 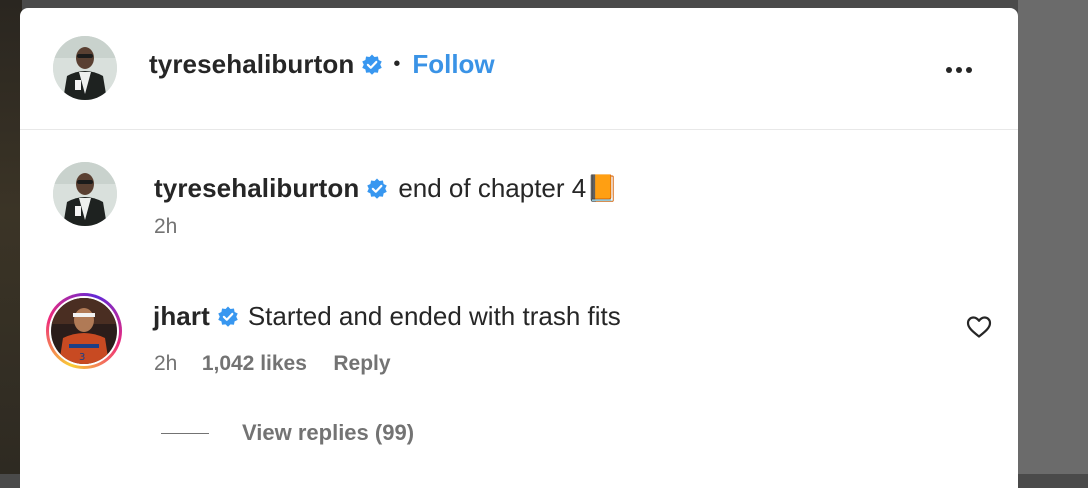 What do you see at coordinates (361, 363) in the screenshot?
I see `reply-button: Reply` at bounding box center [361, 363].